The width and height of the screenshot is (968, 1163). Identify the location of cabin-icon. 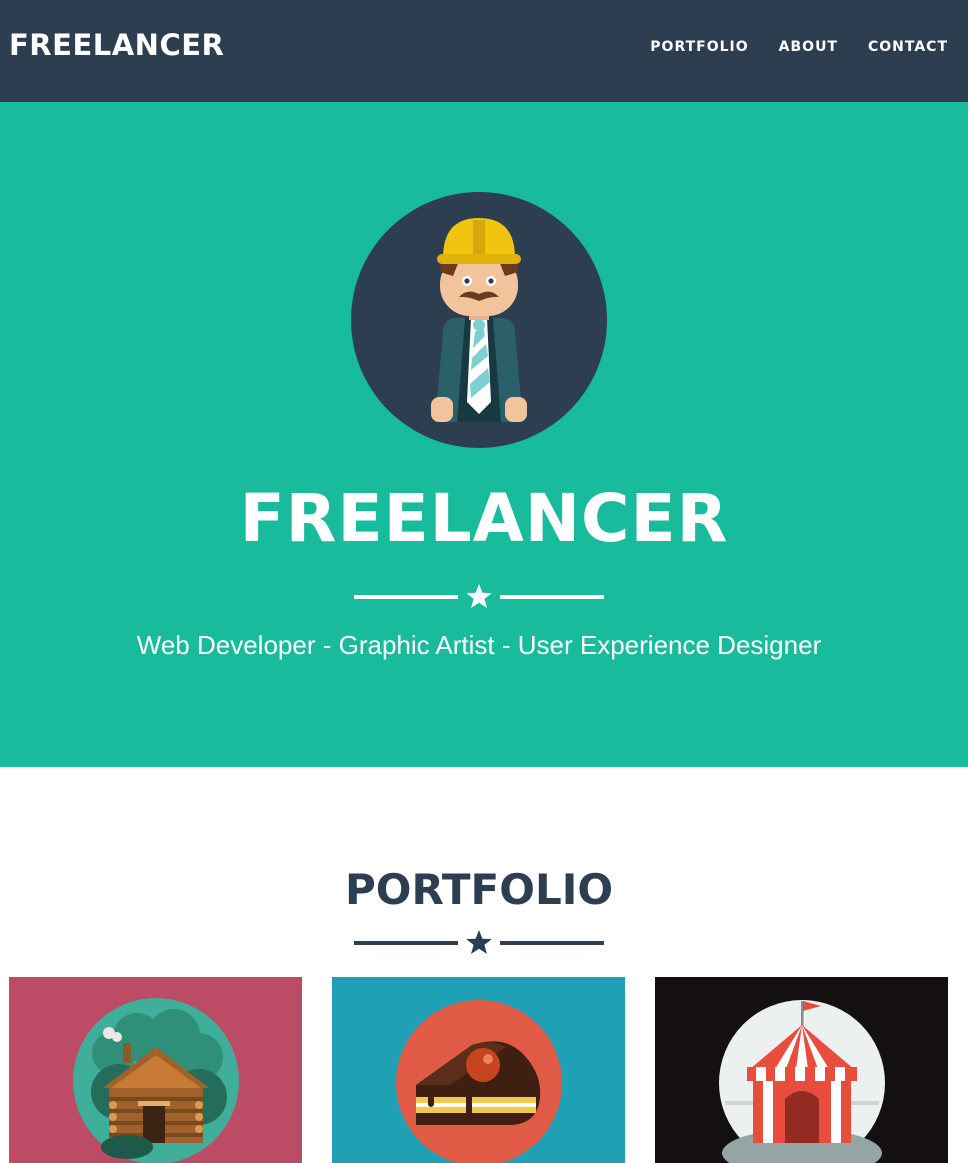
(156, 1080).